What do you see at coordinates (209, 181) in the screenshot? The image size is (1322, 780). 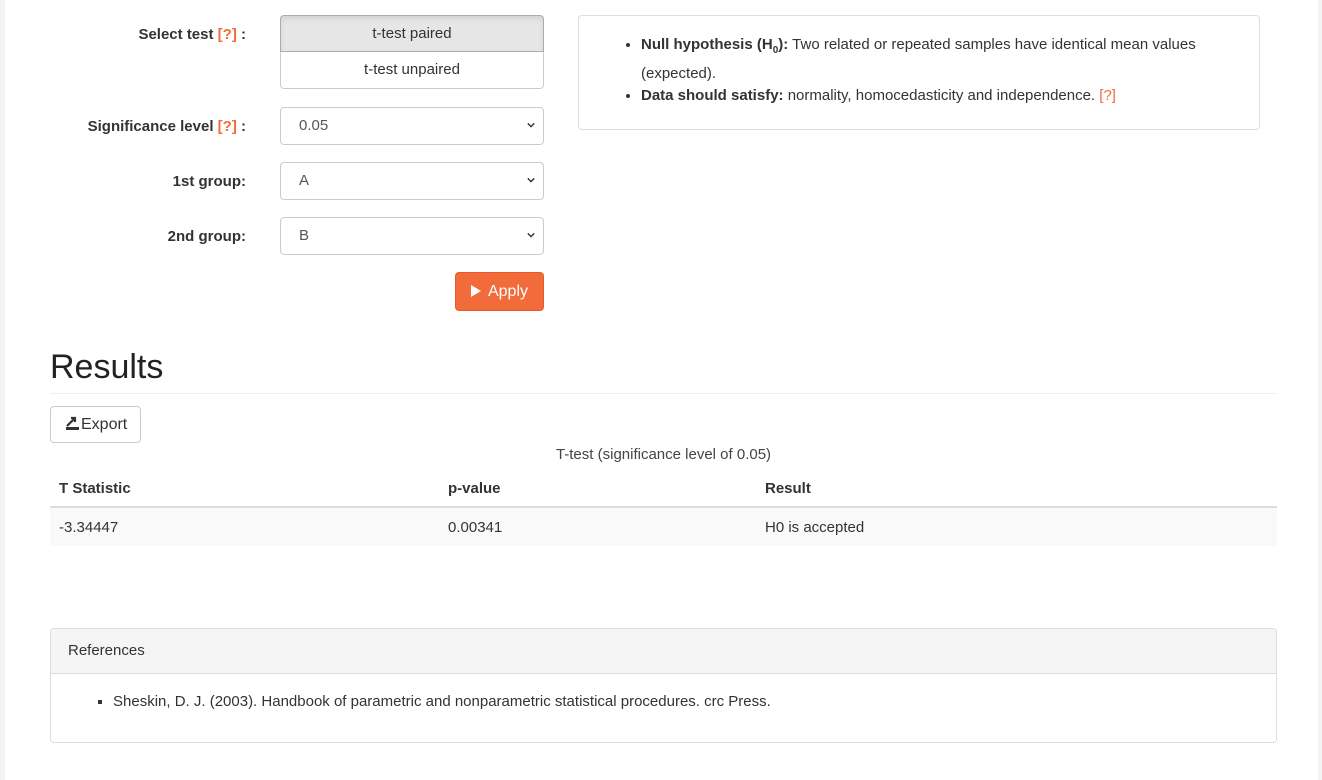 I see `group1-label: 1st group:` at bounding box center [209, 181].